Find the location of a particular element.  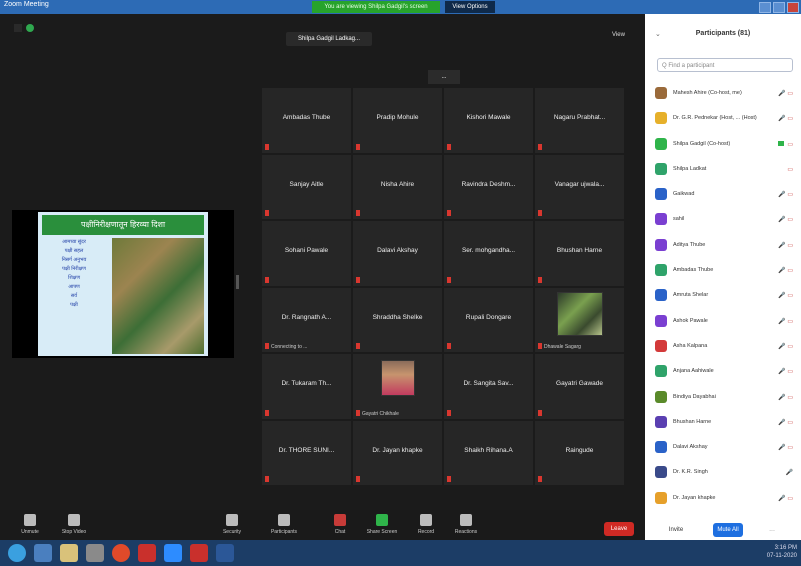

tile-caption: Dhawale Sagarg is located at coordinates (562, 347).